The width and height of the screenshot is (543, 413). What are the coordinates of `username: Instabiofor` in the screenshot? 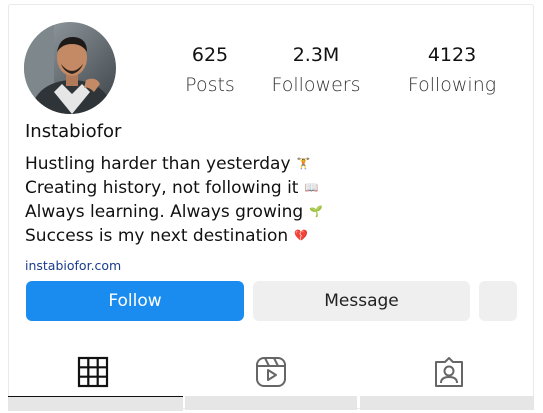 It's located at (73, 131).